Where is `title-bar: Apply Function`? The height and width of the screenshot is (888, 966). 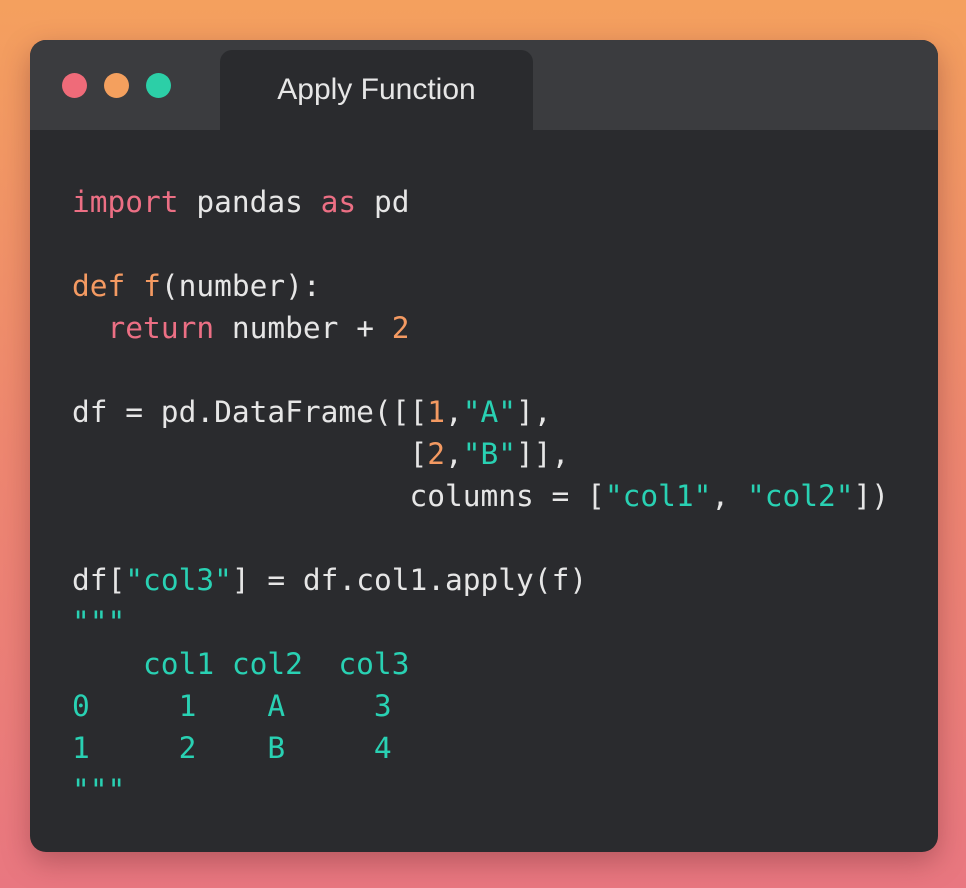
title-bar: Apply Function is located at coordinates (484, 85).